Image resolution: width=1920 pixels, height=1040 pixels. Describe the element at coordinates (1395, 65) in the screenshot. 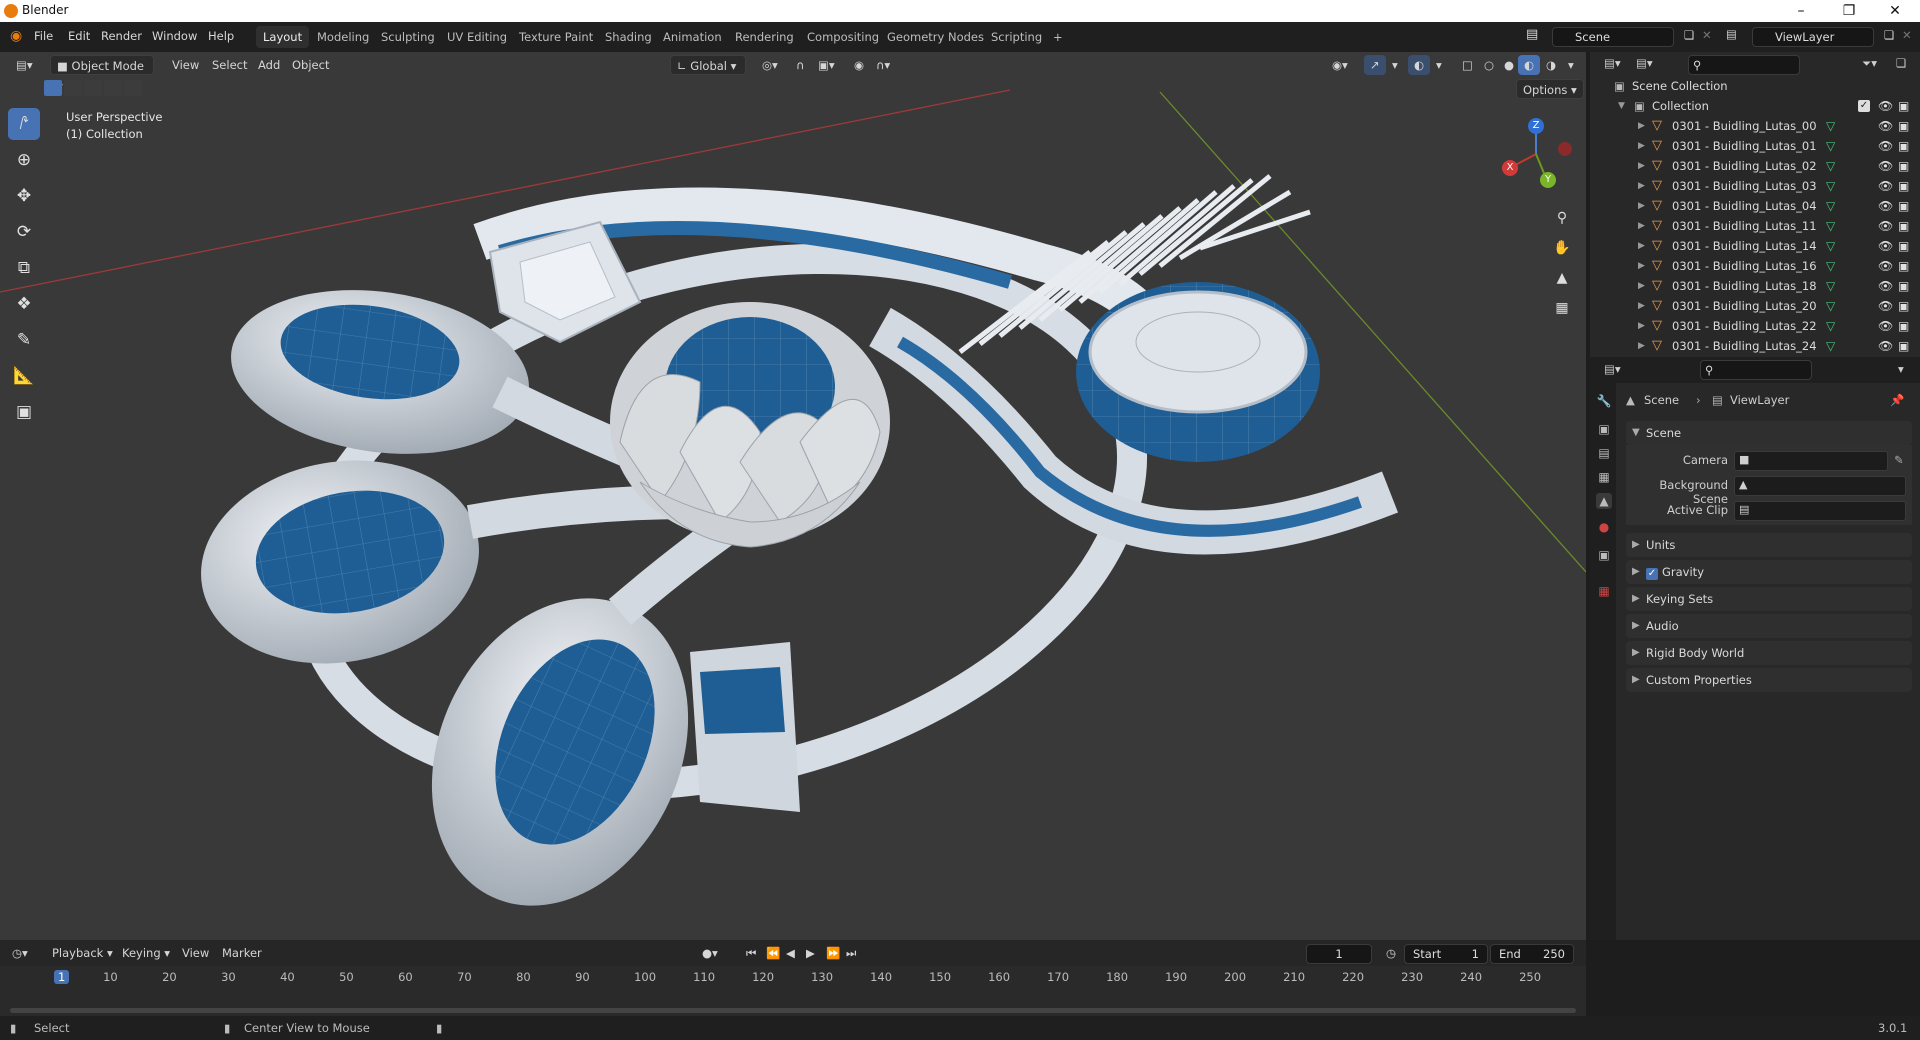

I see `gizmo-dropdown-icon: ▾` at that location.